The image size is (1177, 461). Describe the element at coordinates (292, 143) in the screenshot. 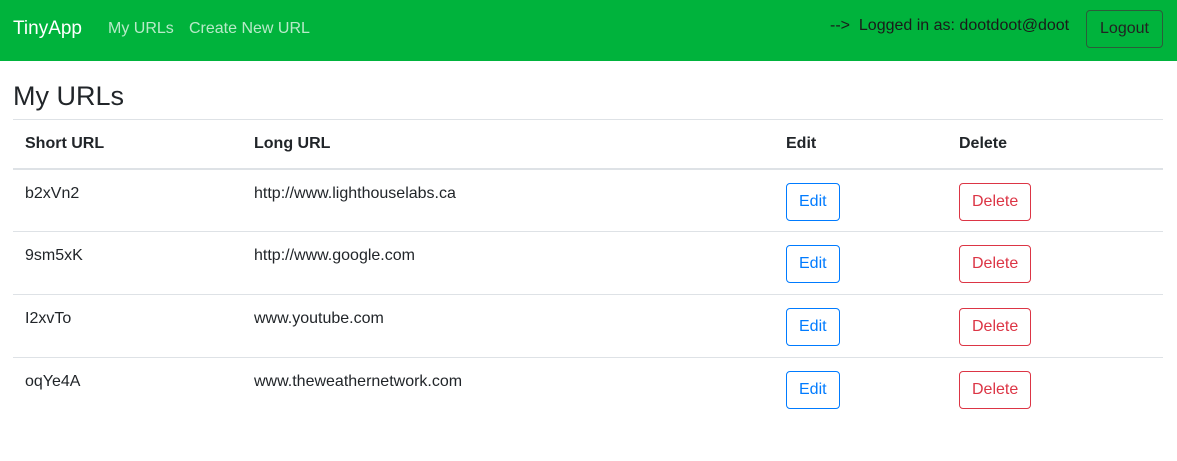

I see `column-header-long-url: Long URL` at that location.